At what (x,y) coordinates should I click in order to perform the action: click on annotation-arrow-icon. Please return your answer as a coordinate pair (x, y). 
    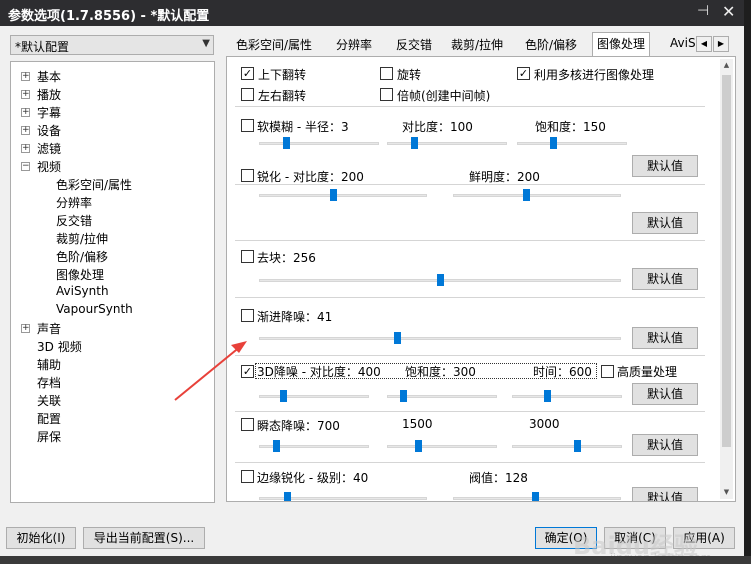
    Looking at the image, I should click on (210, 371).